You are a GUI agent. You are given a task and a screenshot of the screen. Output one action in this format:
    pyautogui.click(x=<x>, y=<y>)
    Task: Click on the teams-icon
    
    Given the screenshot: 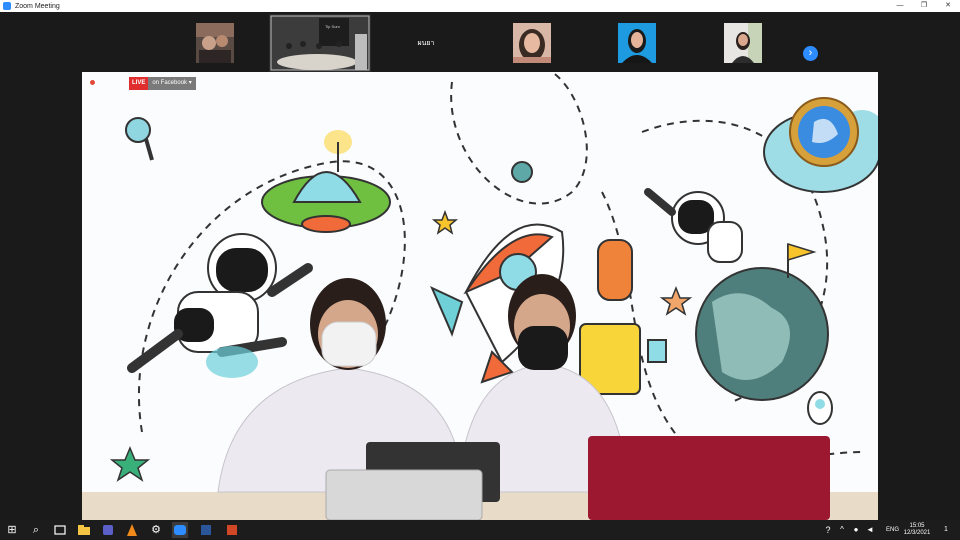 What is the action you would take?
    pyautogui.click(x=108, y=530)
    